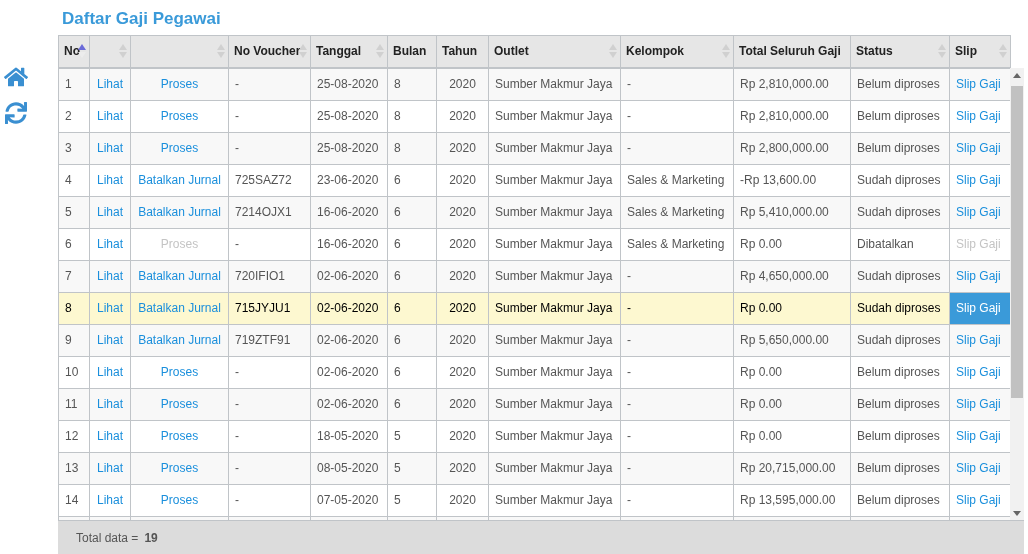  I want to click on column-header: No Voucher, so click(269, 51).